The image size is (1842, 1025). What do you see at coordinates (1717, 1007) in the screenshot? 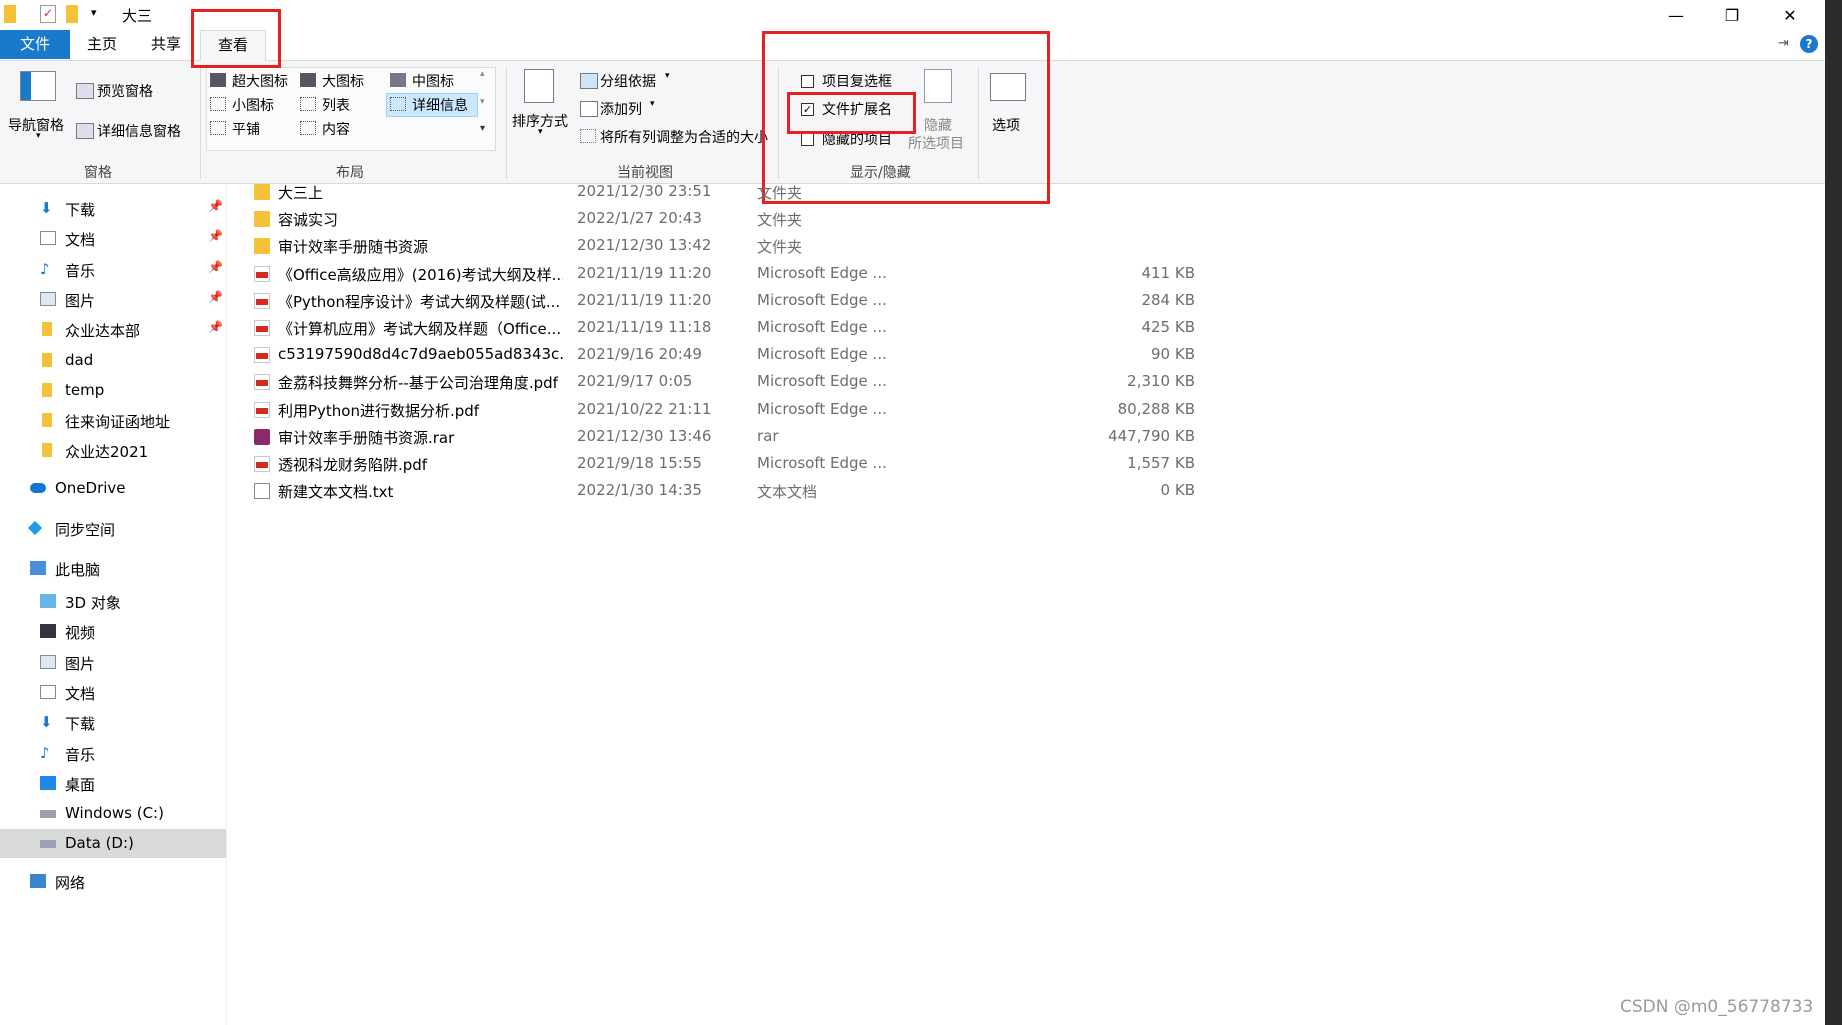
I see `watermark: CSDN @m0_56778733` at bounding box center [1717, 1007].